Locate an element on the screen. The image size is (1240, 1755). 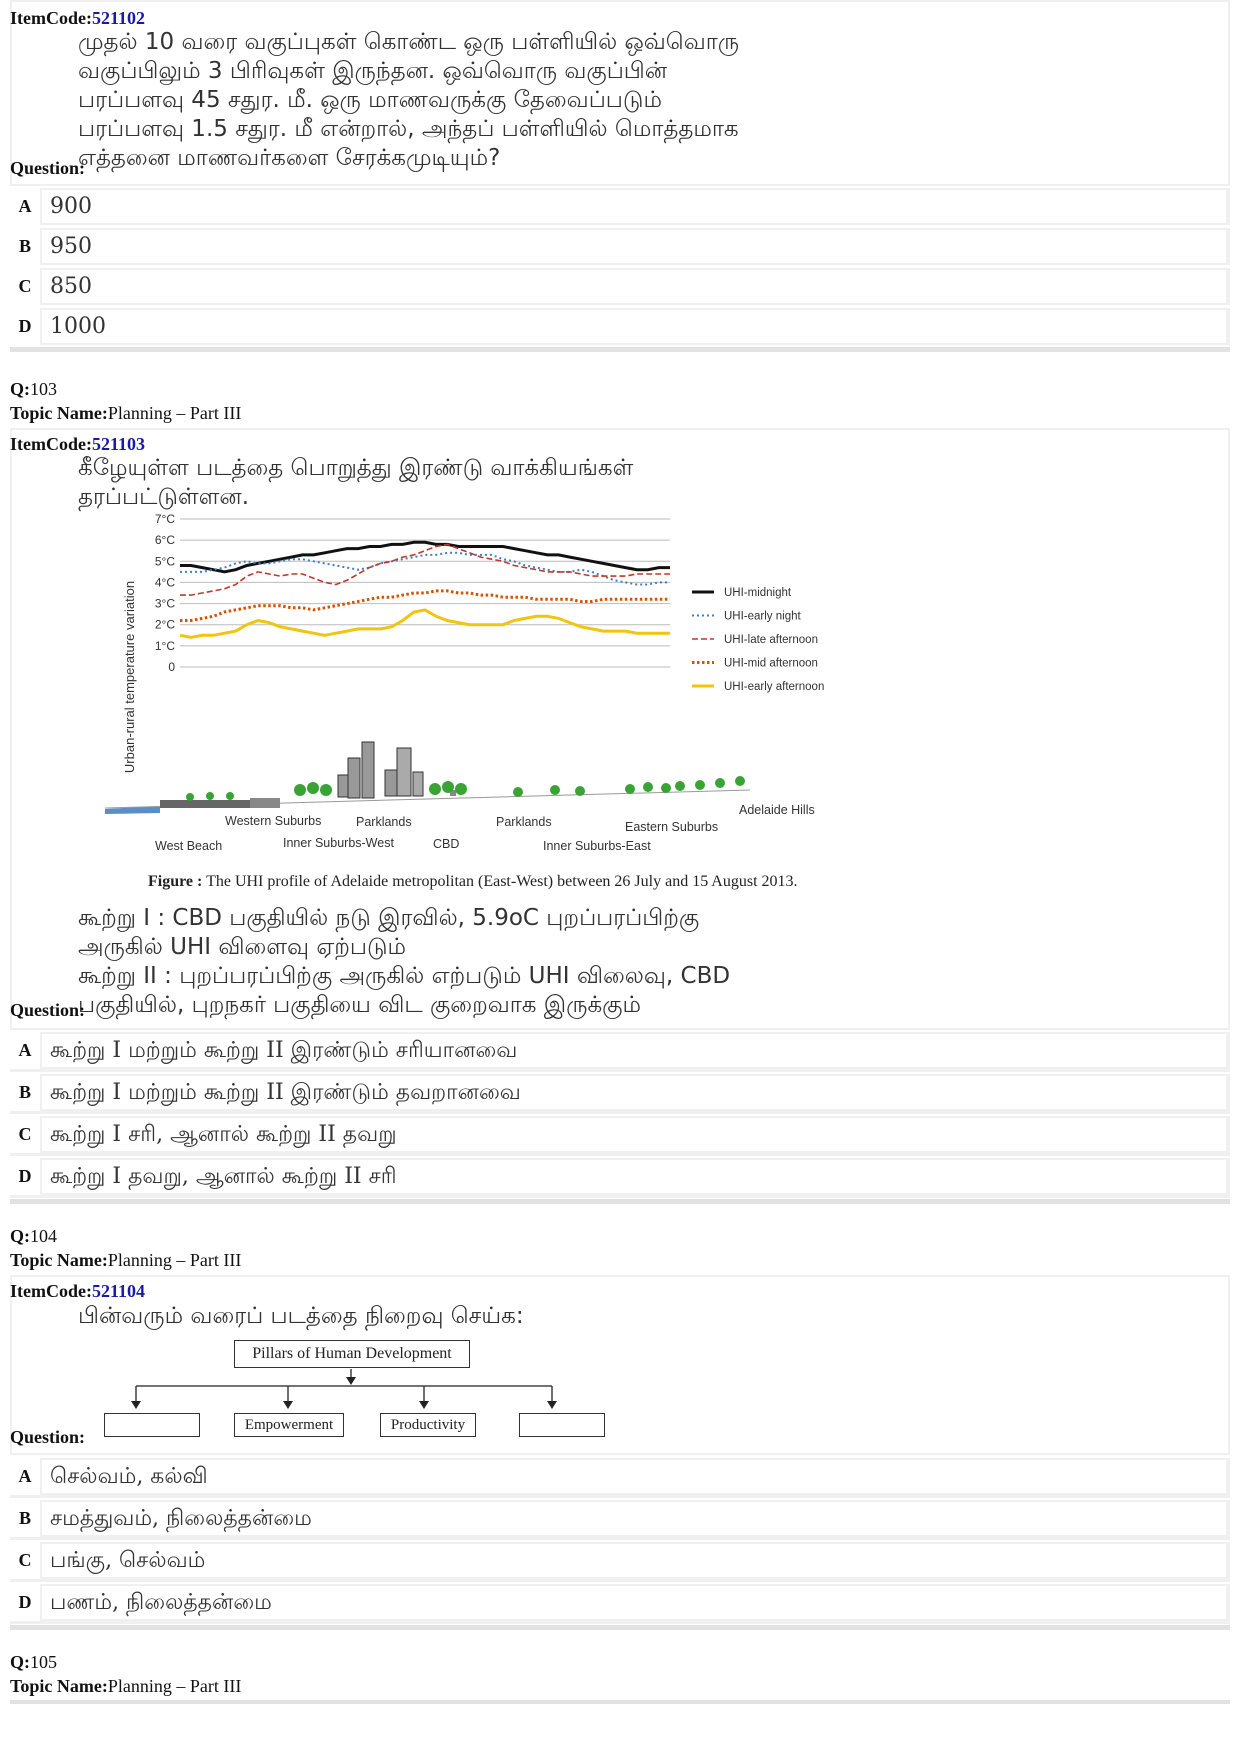
y-tick-label: 4°C is located at coordinates (165, 582).